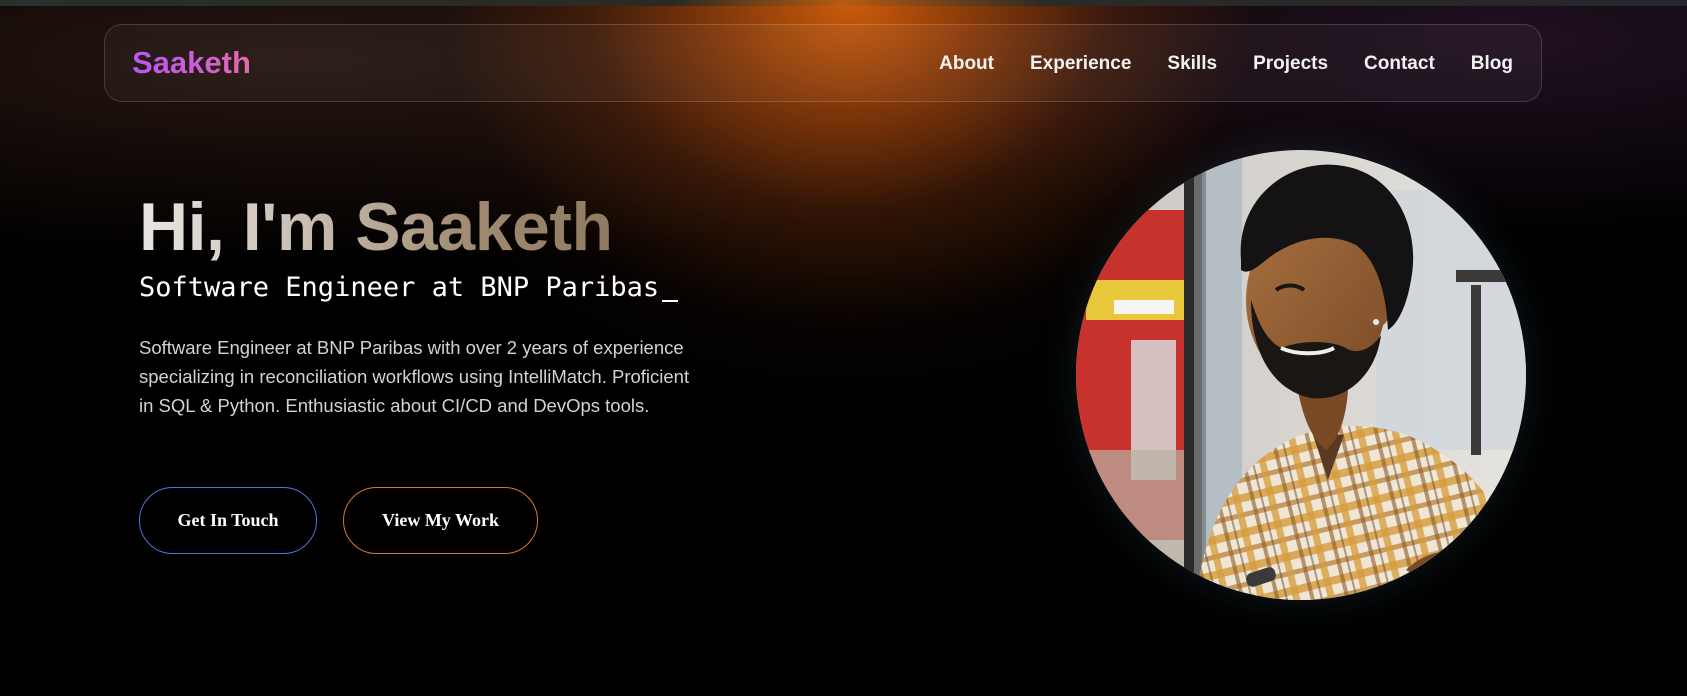 This screenshot has width=1687, height=696. Describe the element at coordinates (1492, 64) in the screenshot. I see `nav-link-blog: Blog` at that location.